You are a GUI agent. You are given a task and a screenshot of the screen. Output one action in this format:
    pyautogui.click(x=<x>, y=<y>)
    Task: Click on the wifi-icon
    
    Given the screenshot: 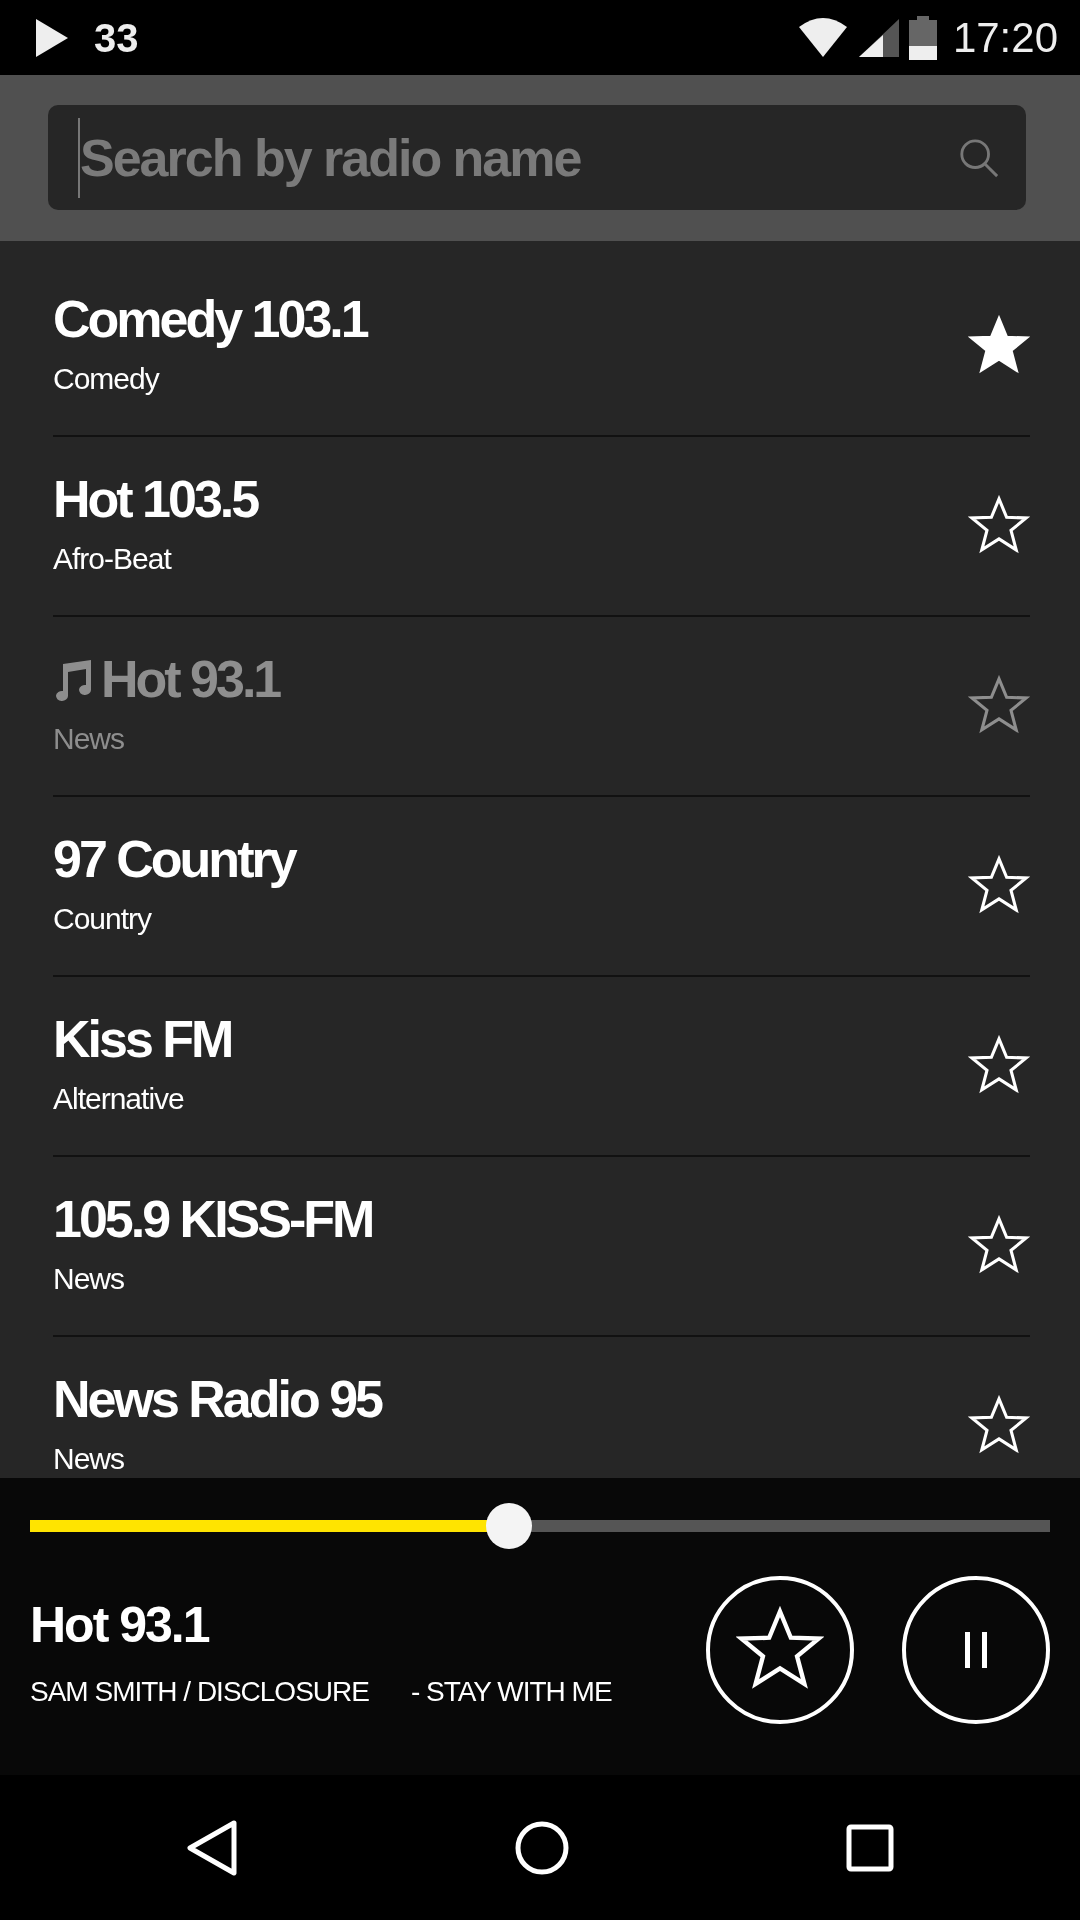 What is the action you would take?
    pyautogui.click(x=822, y=37)
    